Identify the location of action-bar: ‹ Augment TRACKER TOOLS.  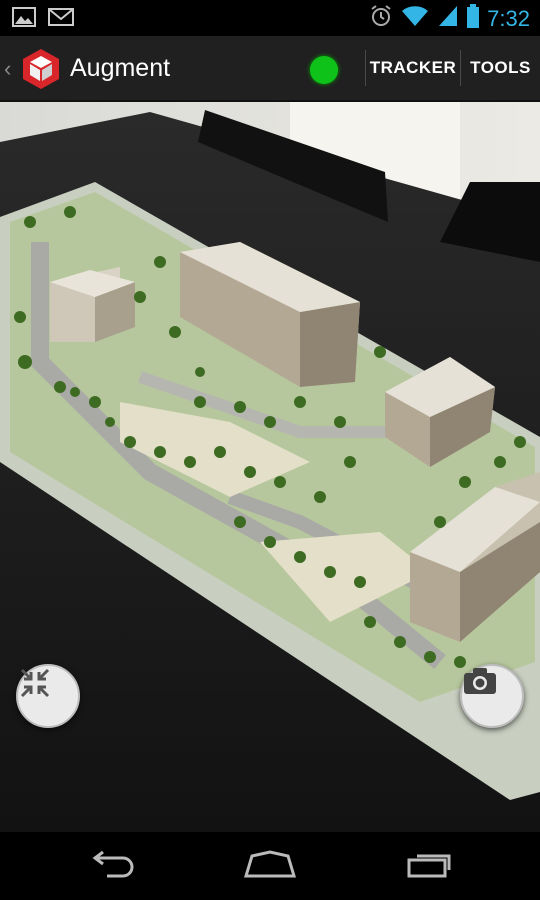
(270, 69).